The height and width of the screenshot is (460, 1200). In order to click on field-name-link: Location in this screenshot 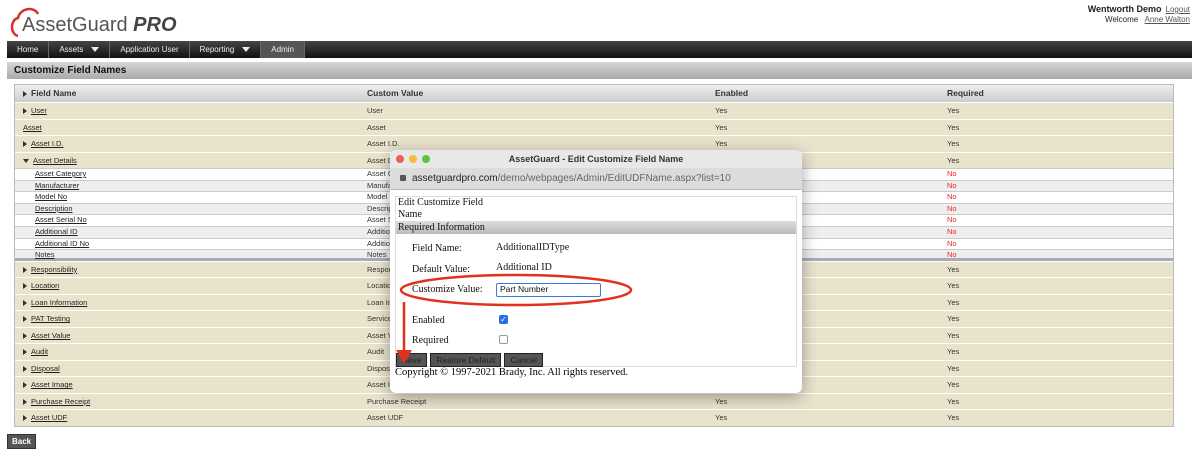, I will do `click(45, 285)`.